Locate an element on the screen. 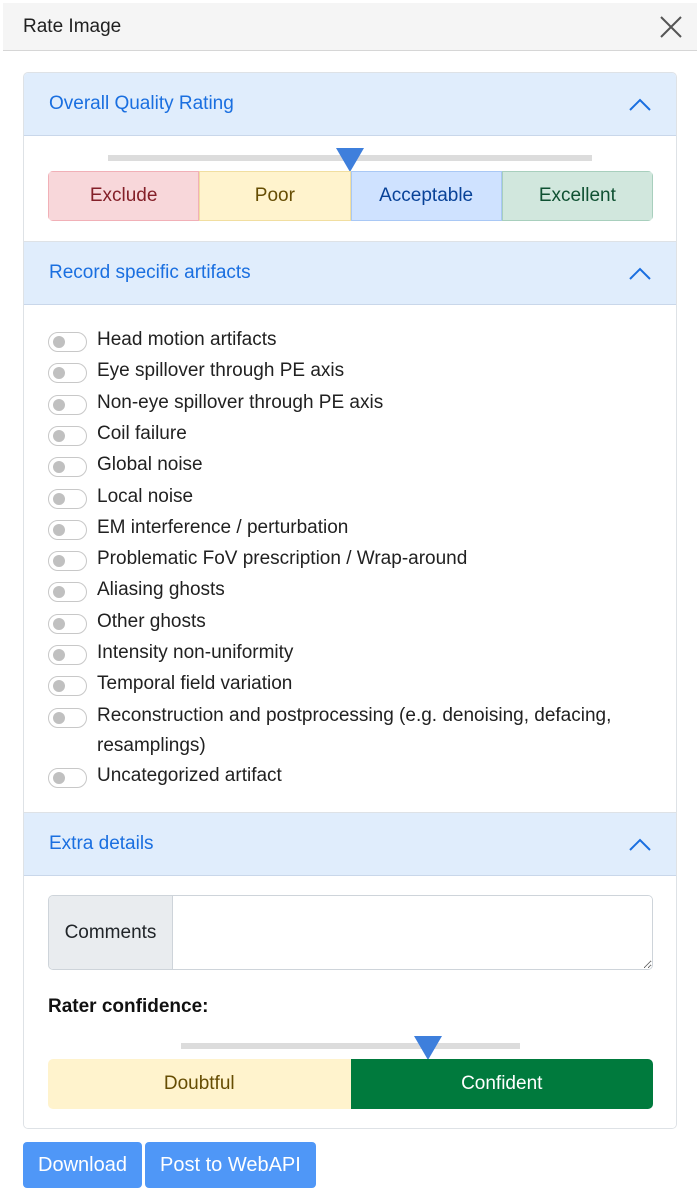  comments-textarea is located at coordinates (412, 932).